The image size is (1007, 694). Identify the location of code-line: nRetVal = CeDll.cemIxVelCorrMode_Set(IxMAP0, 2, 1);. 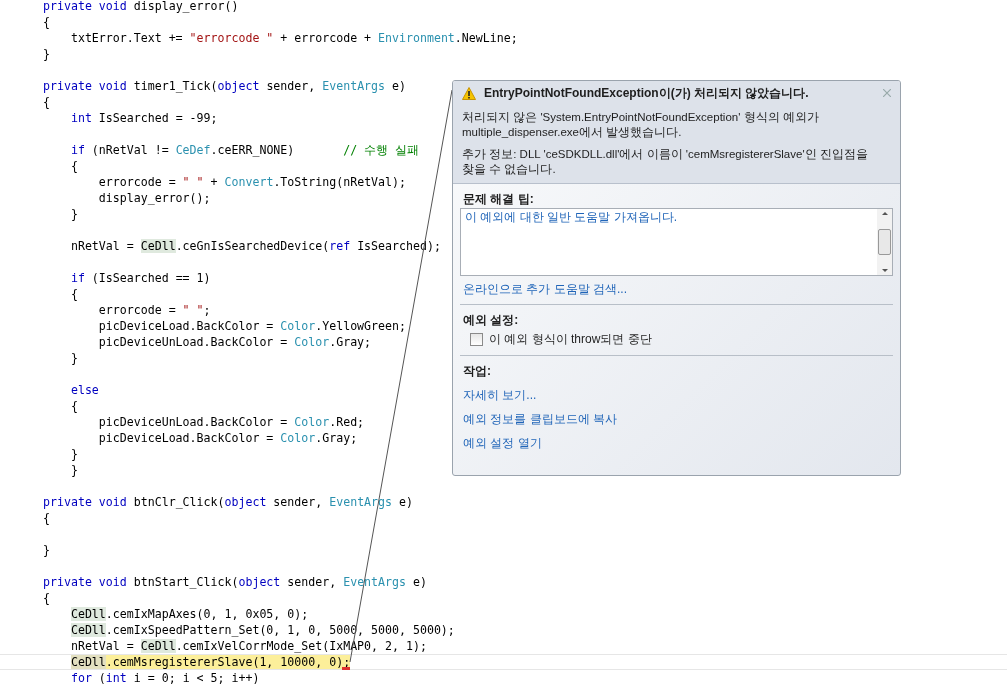
(248, 646).